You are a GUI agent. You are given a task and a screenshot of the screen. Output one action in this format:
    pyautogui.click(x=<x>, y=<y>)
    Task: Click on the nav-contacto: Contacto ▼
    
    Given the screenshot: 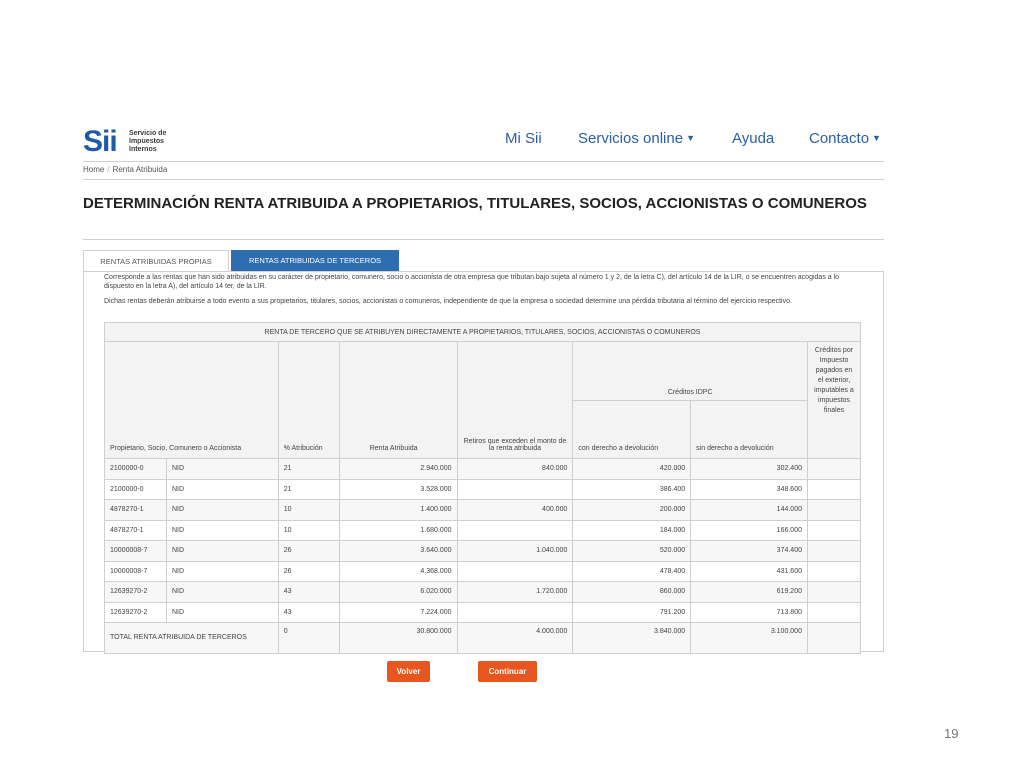 What is the action you would take?
    pyautogui.click(x=845, y=138)
    